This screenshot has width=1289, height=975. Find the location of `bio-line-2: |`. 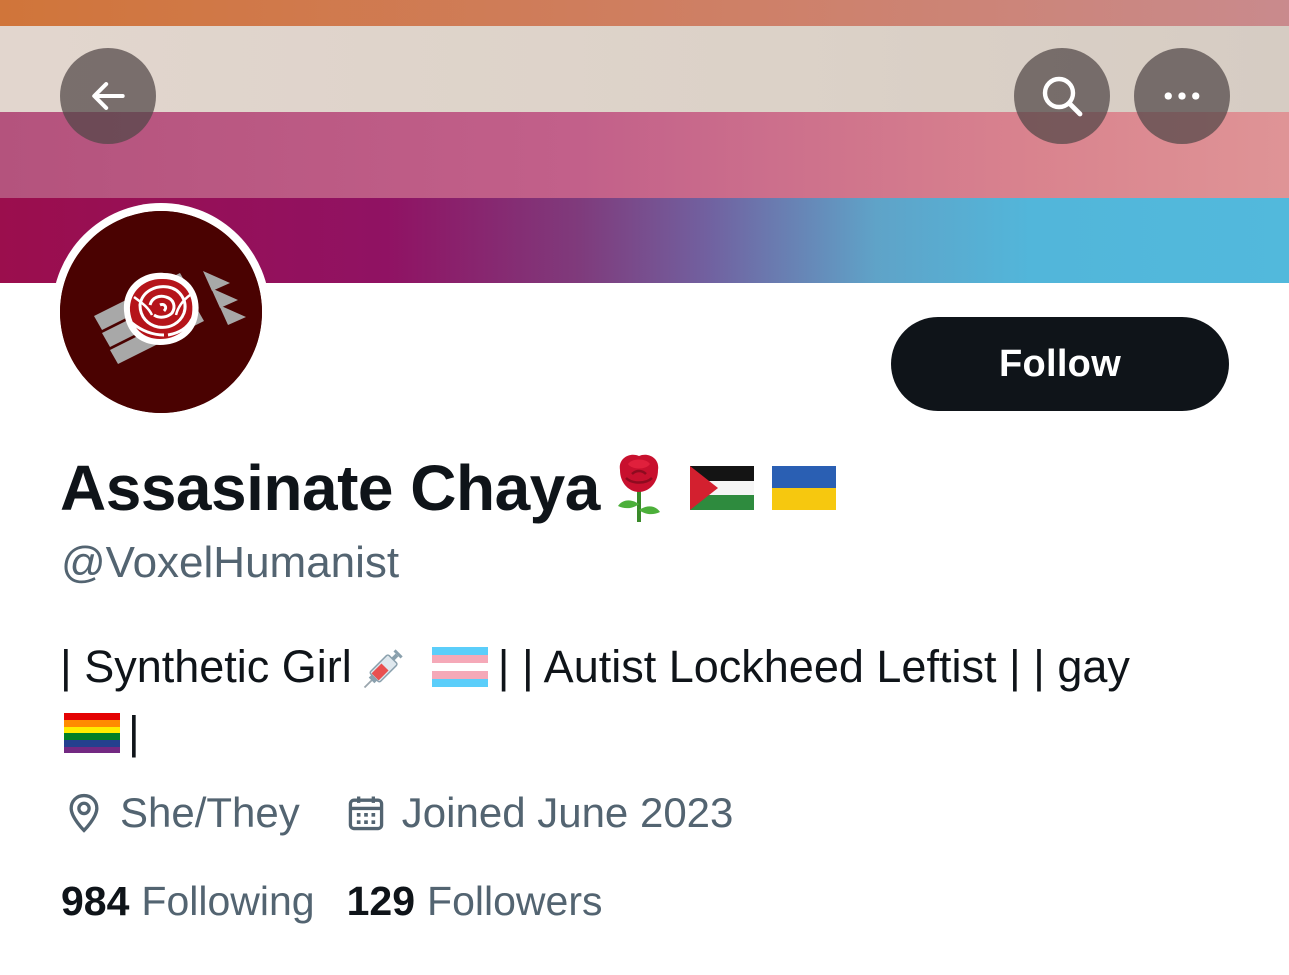

bio-line-2: | is located at coordinates (100, 733).